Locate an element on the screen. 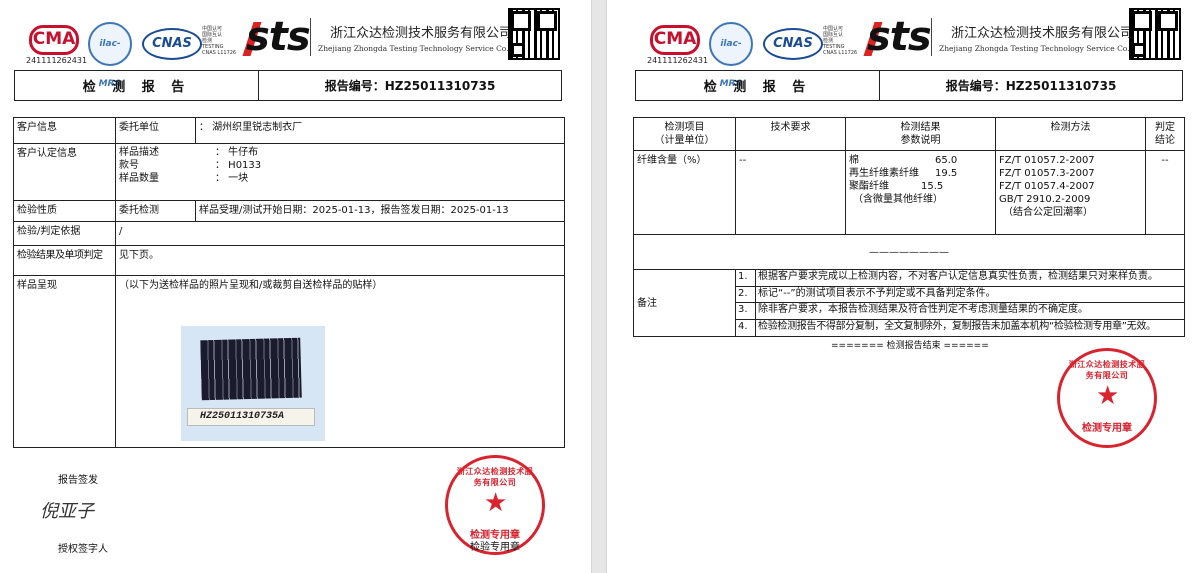 The image size is (1193, 573). row-req: -- is located at coordinates (790, 192).